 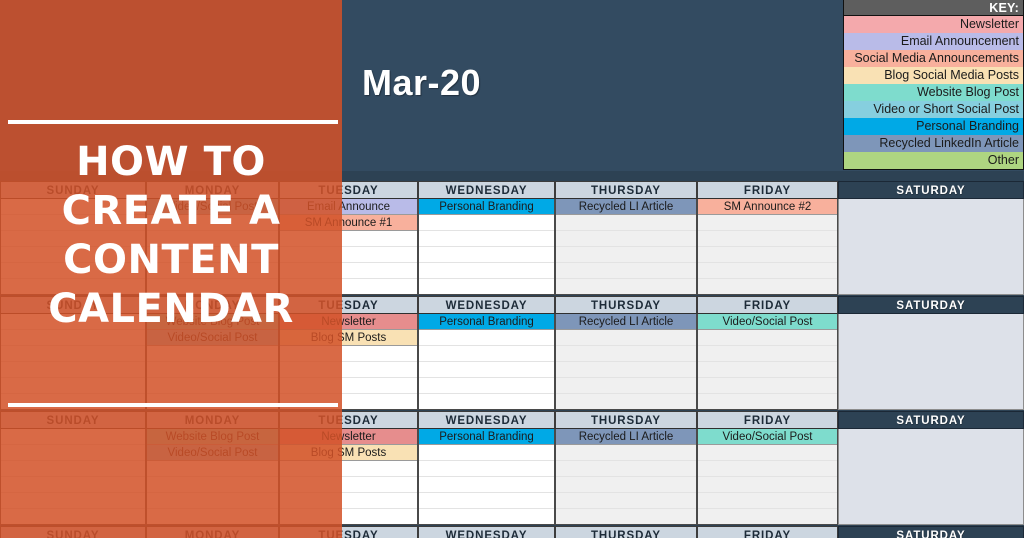 I want to click on calendar-cell: SM Announce #2, so click(x=767, y=207).